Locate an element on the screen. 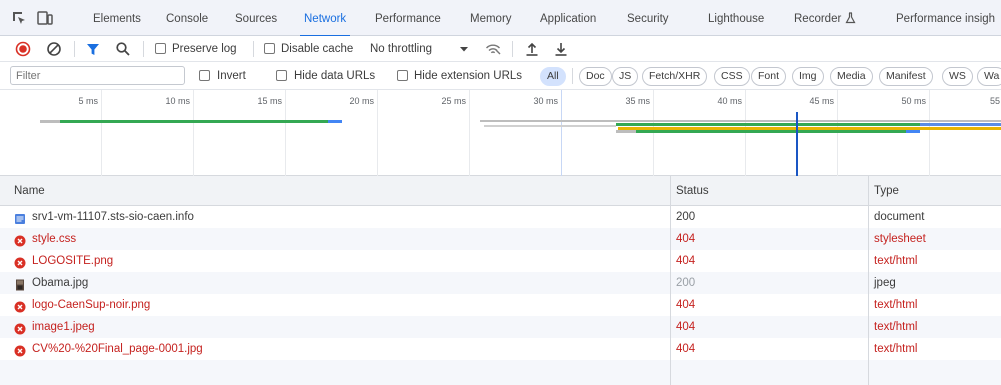  throttling-select: No throttling is located at coordinates (401, 49).